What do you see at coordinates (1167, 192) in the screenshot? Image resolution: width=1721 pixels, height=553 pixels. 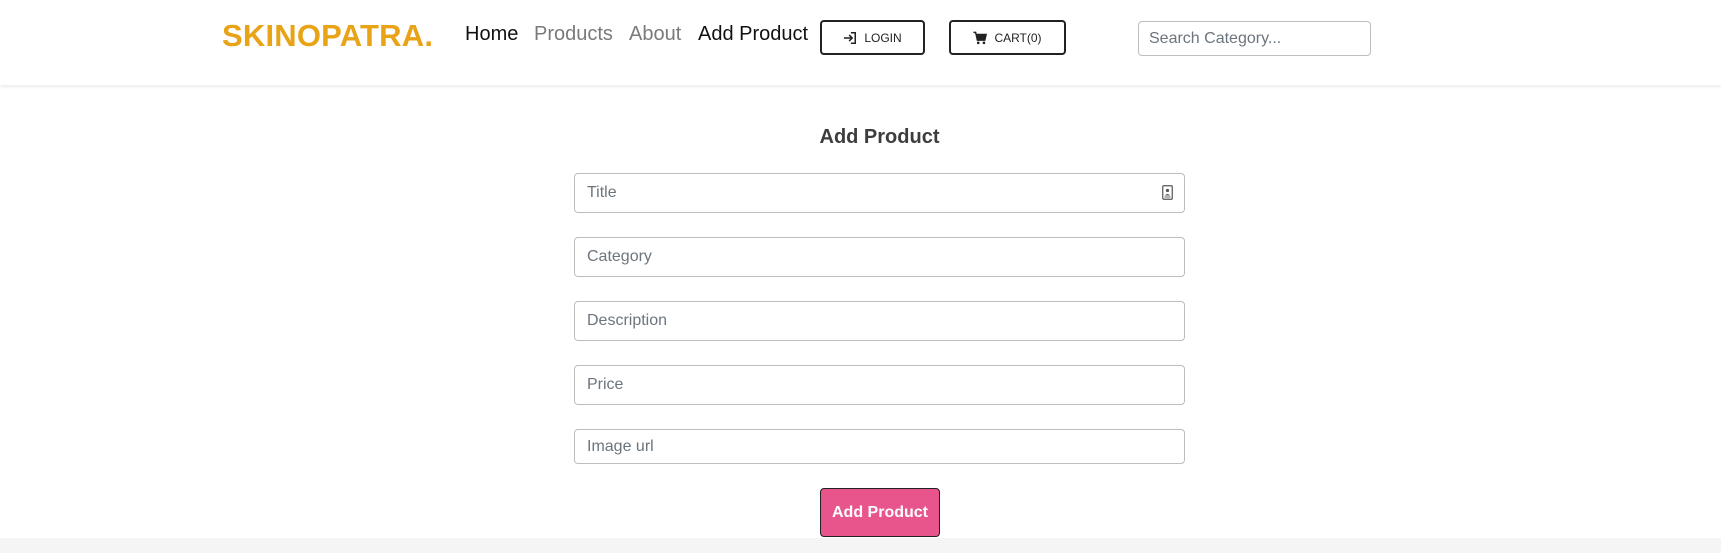 I see `contact-card-icon` at bounding box center [1167, 192].